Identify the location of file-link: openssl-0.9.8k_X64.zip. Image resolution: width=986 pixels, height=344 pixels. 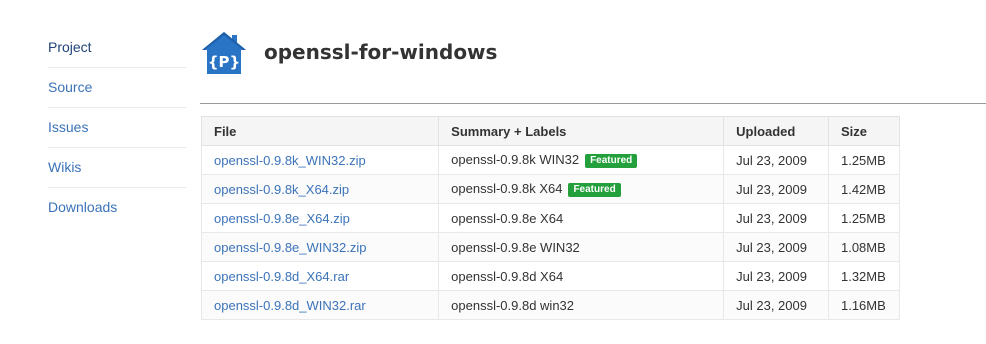
(281, 189).